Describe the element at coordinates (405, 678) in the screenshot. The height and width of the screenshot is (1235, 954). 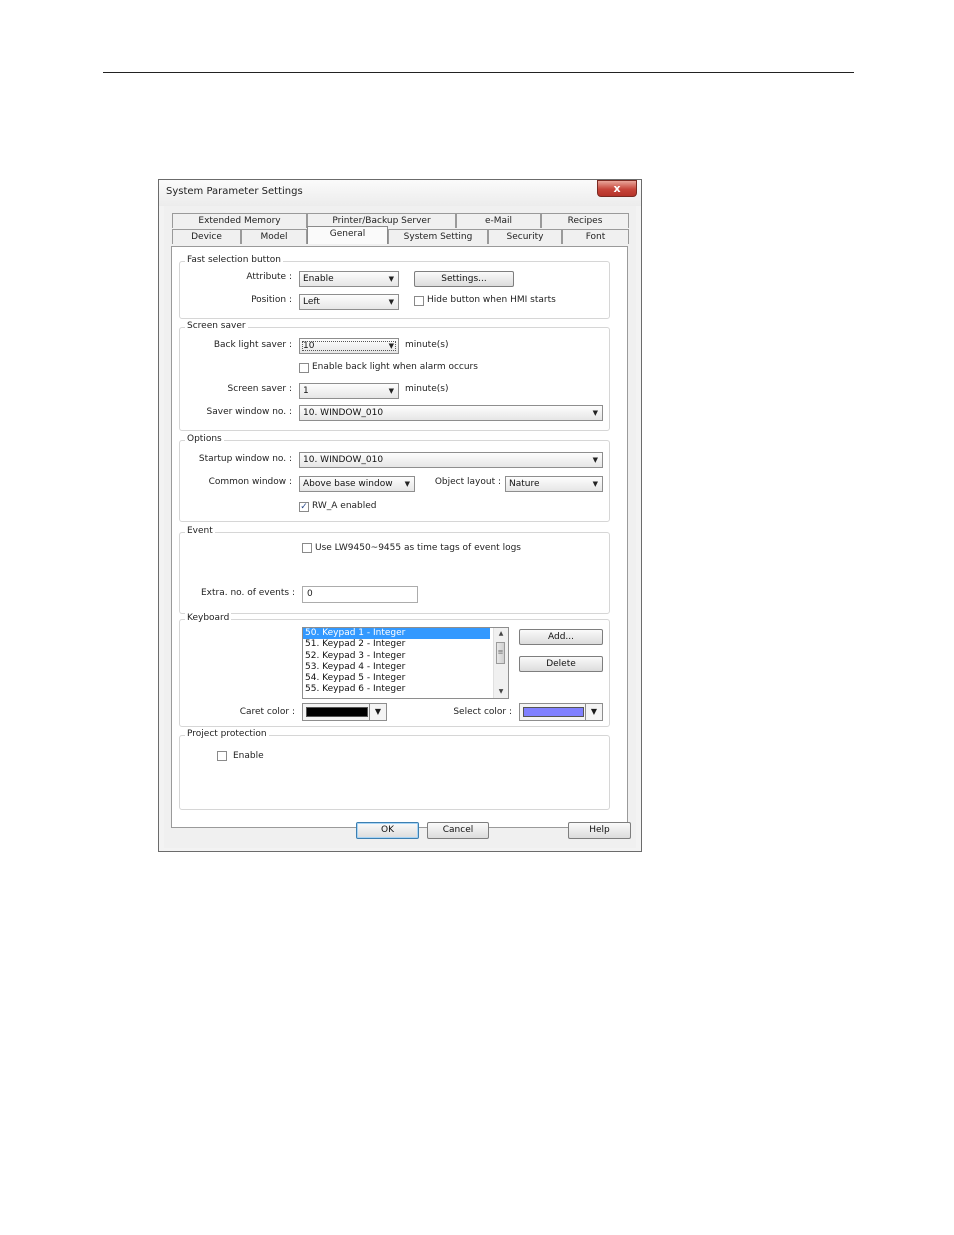
I see `keyboard-list-item: 54. Keypad 5 - Integer` at that location.